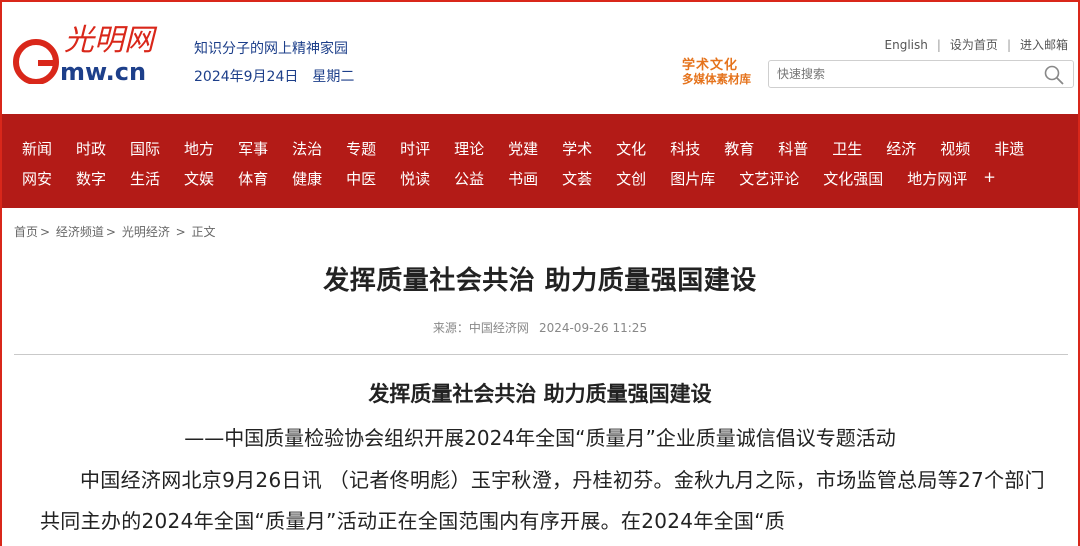  What do you see at coordinates (111, 41) in the screenshot?
I see `logo-wordmark: 光明网` at bounding box center [111, 41].